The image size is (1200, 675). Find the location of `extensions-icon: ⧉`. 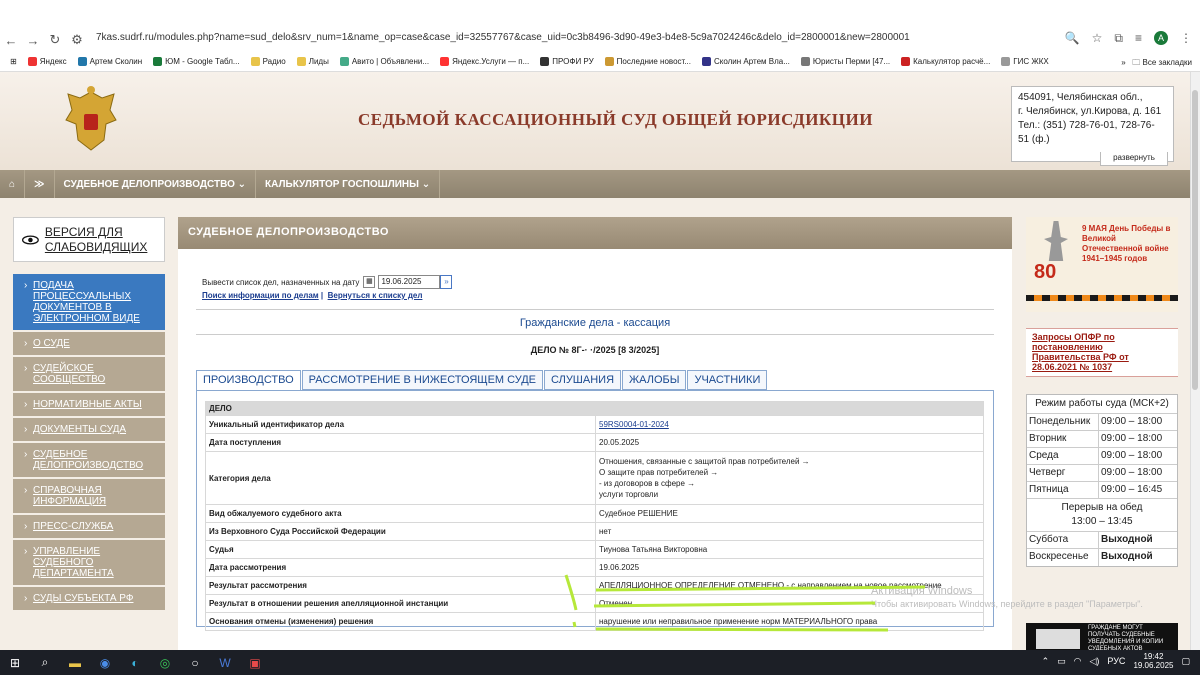

extensions-icon: ⧉ is located at coordinates (1118, 38).